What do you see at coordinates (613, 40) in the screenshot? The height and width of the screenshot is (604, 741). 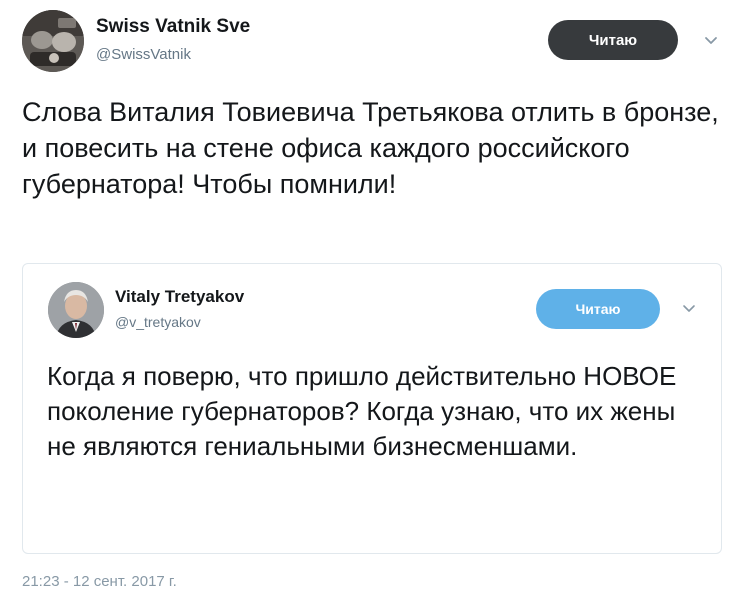 I see `follow-button: Читаю` at bounding box center [613, 40].